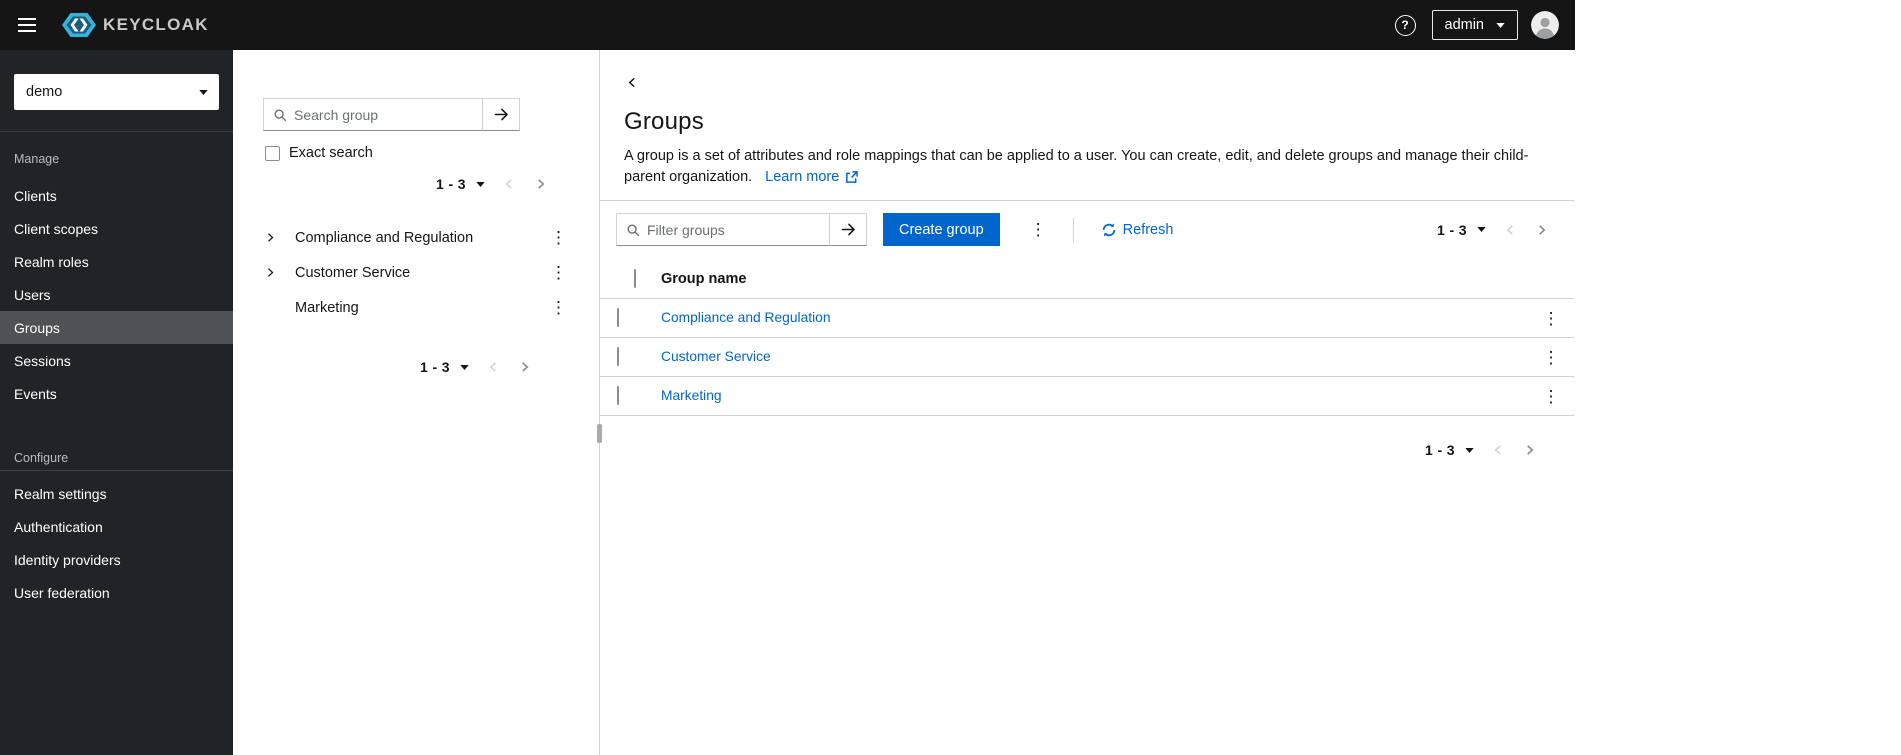 This screenshot has width=1901, height=755. Describe the element at coordinates (746, 317) in the screenshot. I see `group-name-link: Compliance and Regulation` at that location.